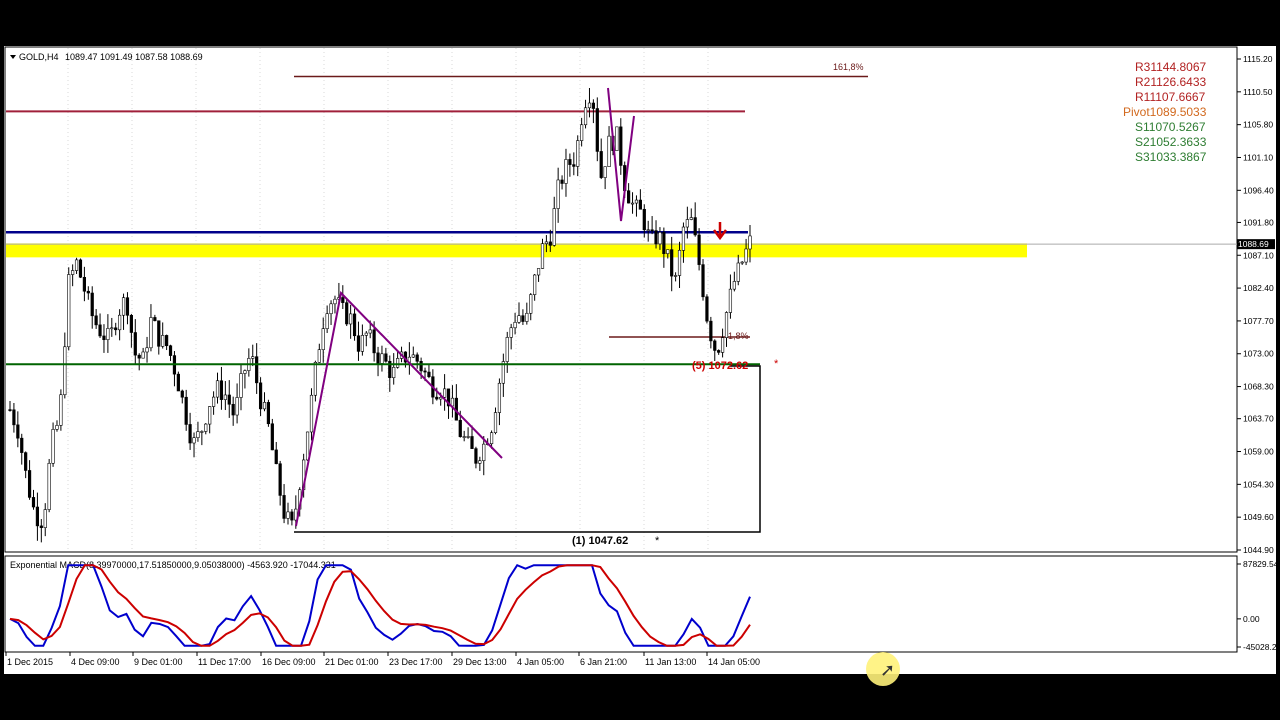  I want to click on pivot-s1: S11070.5267, so click(1170, 127).